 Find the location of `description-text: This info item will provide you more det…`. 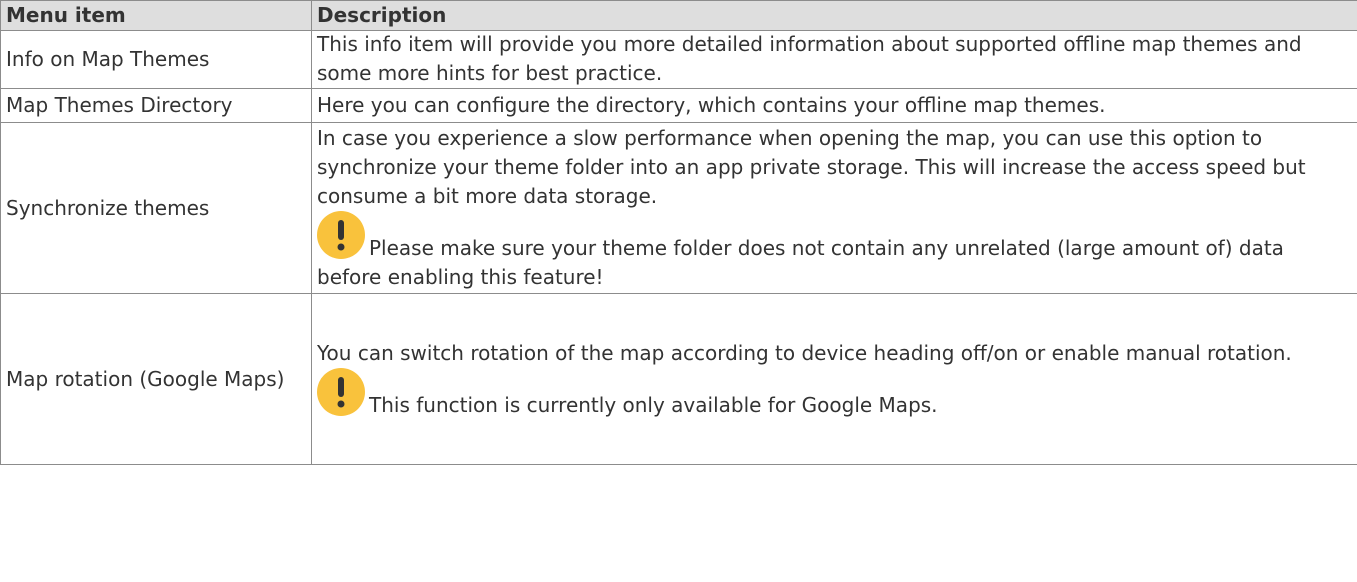

description-text: This info item will provide you more det… is located at coordinates (809, 58).